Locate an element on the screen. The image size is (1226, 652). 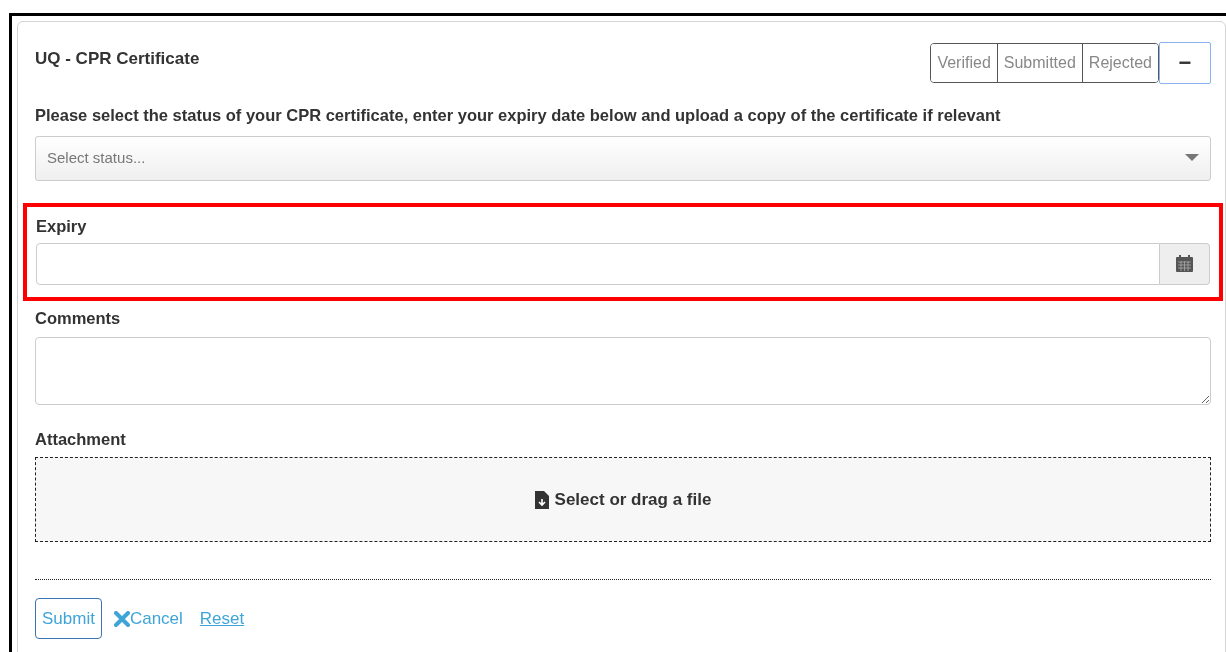
calendar-icon is located at coordinates (1184, 263).